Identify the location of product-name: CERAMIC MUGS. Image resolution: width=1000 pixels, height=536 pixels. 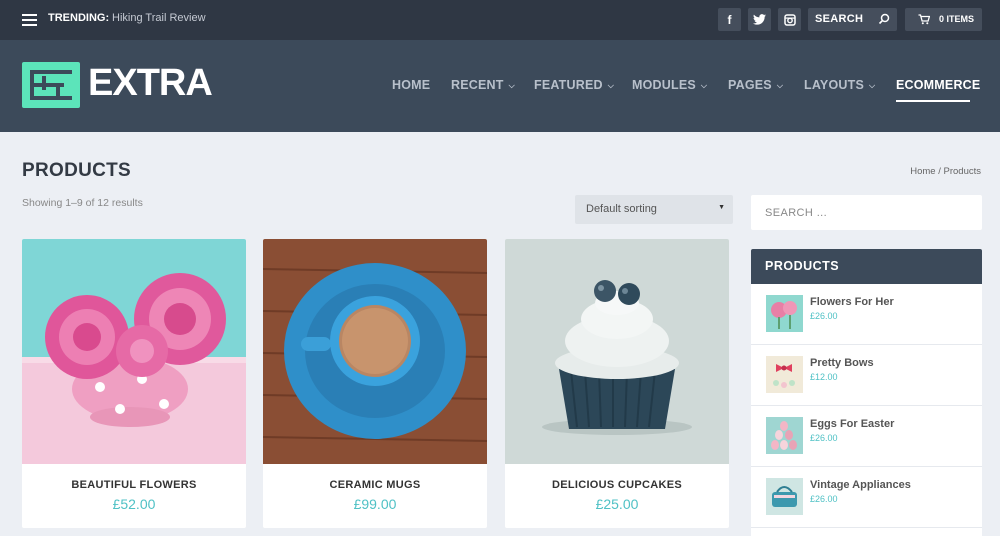
(375, 485).